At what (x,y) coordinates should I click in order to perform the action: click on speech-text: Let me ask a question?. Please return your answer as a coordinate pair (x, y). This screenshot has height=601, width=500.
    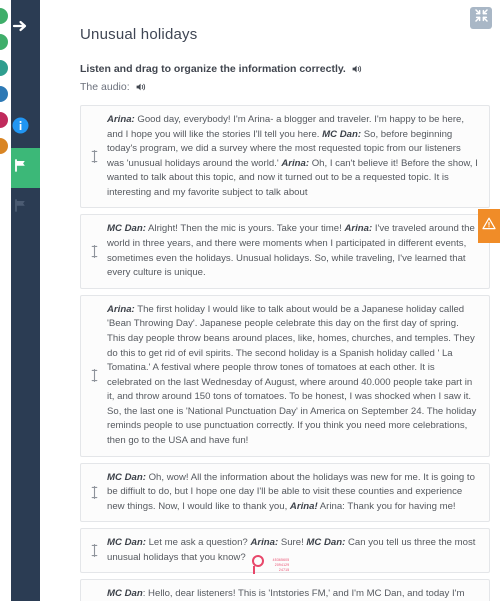
    Looking at the image, I should click on (198, 543).